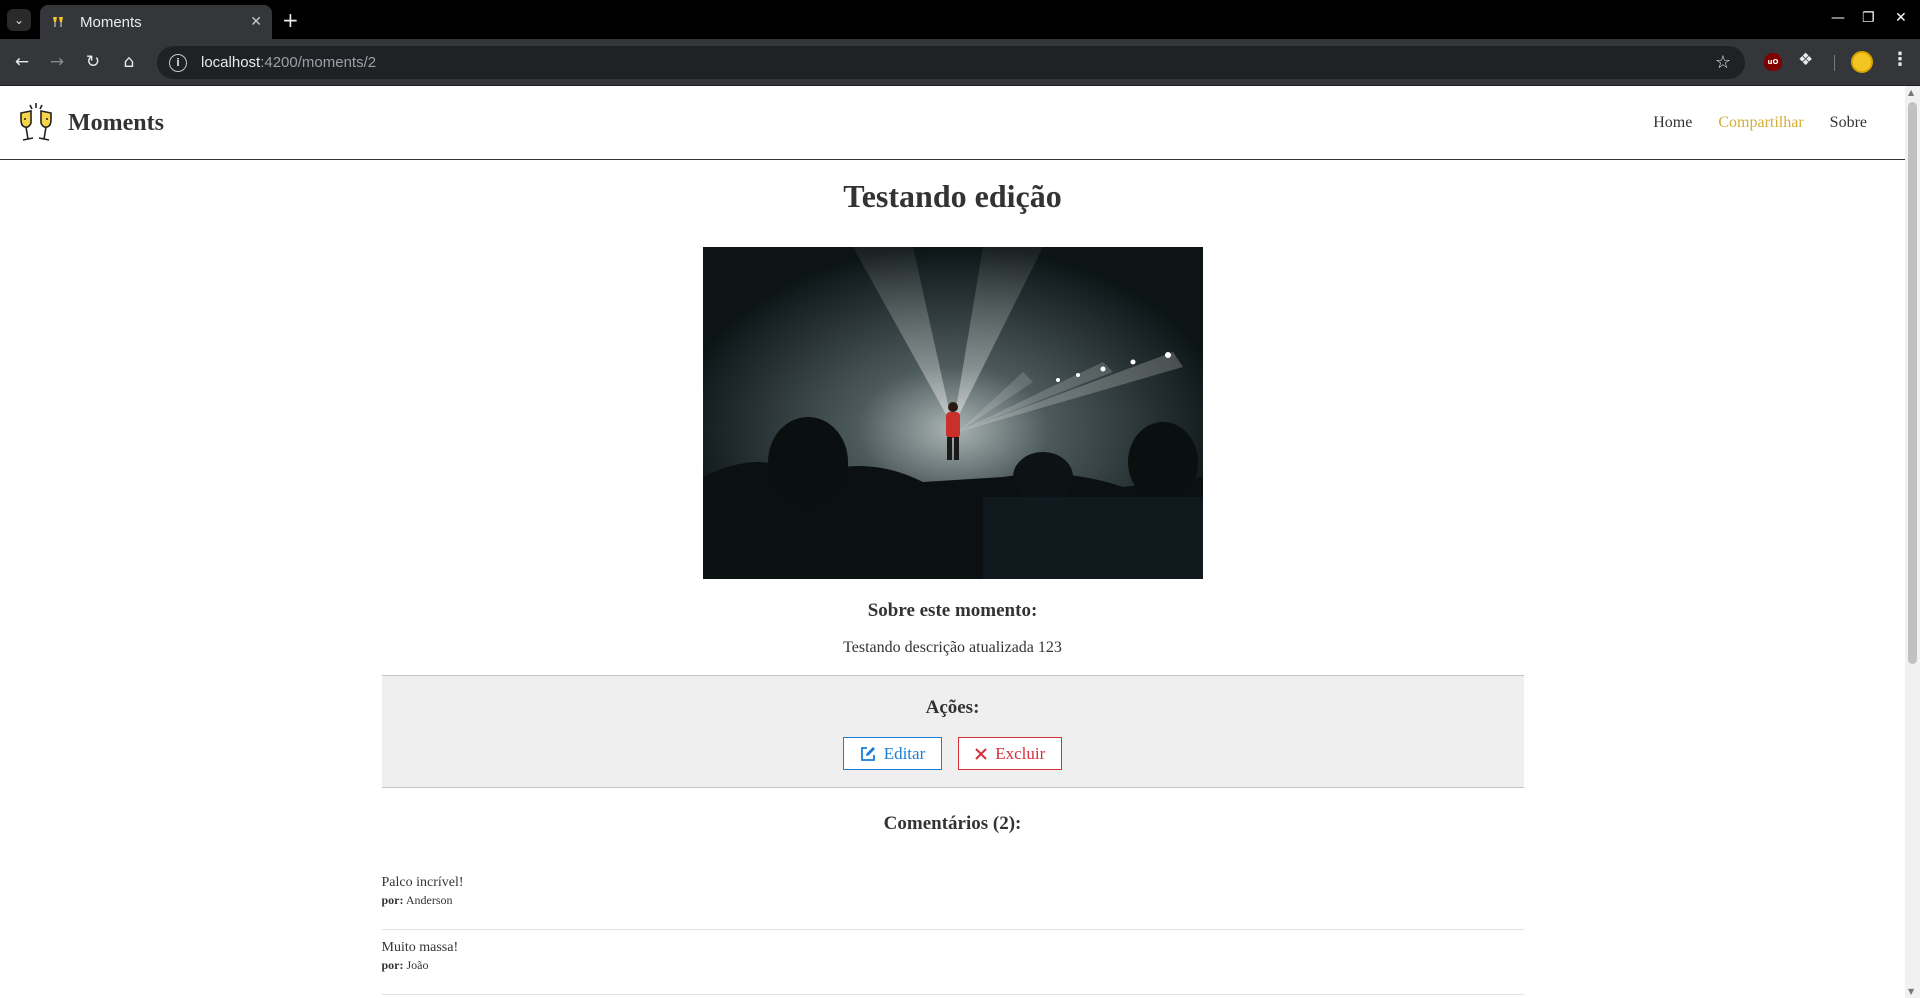  What do you see at coordinates (1848, 123) in the screenshot?
I see `nav-about-link: Sobre` at bounding box center [1848, 123].